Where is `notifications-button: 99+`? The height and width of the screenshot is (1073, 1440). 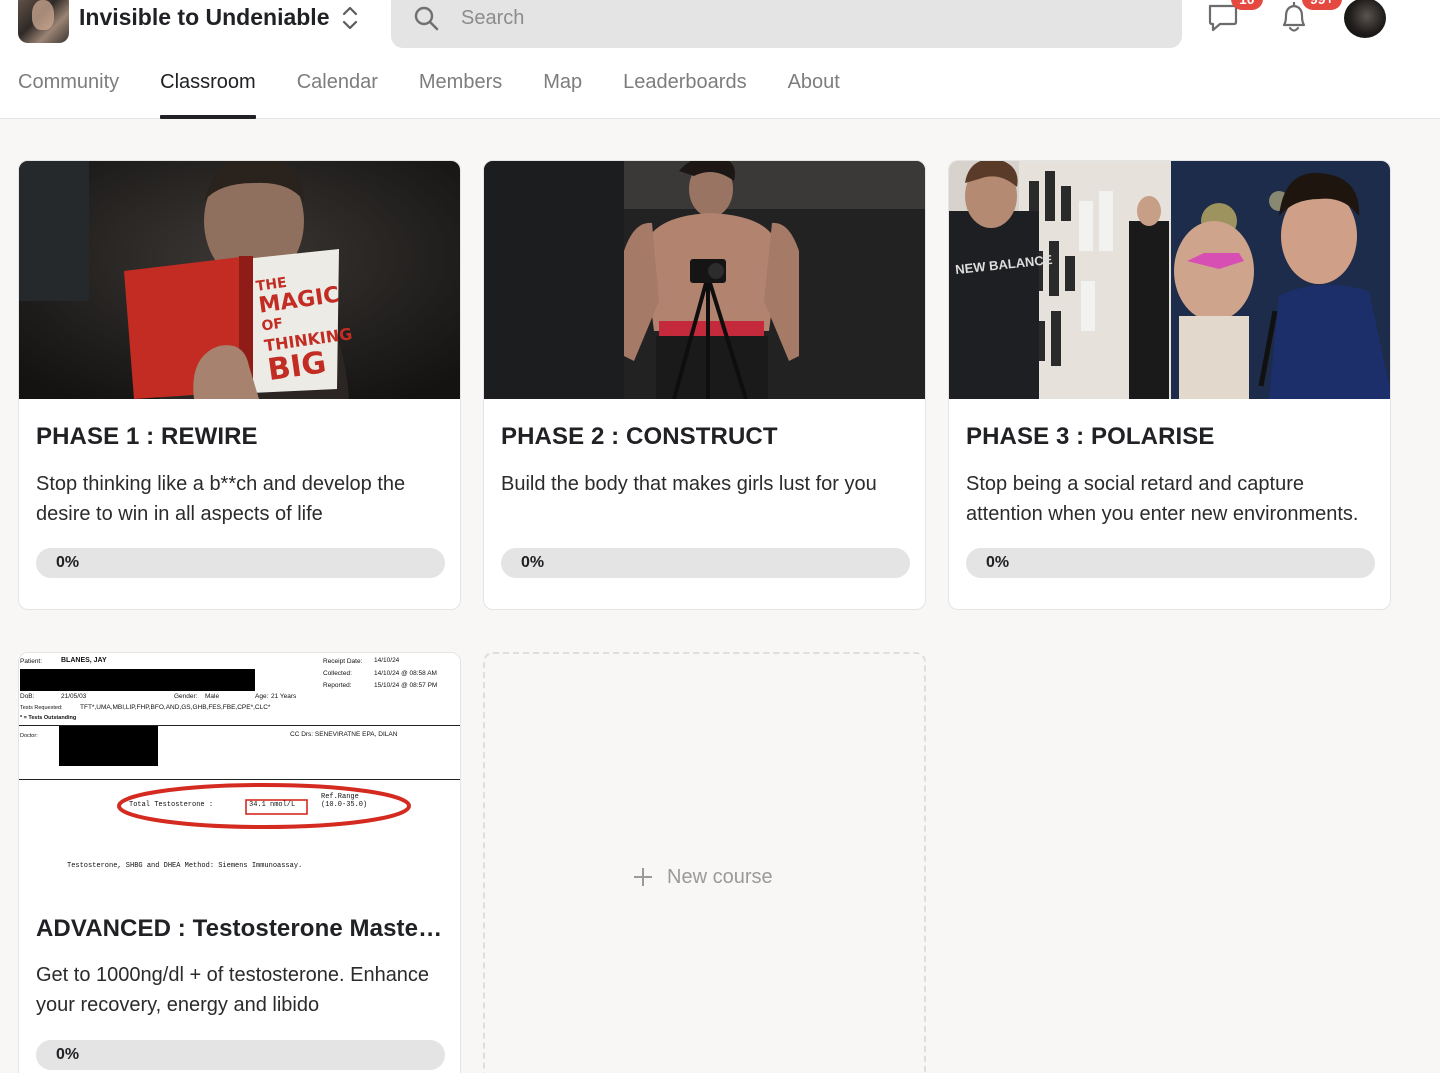 notifications-button: 99+ is located at coordinates (1310, 20).